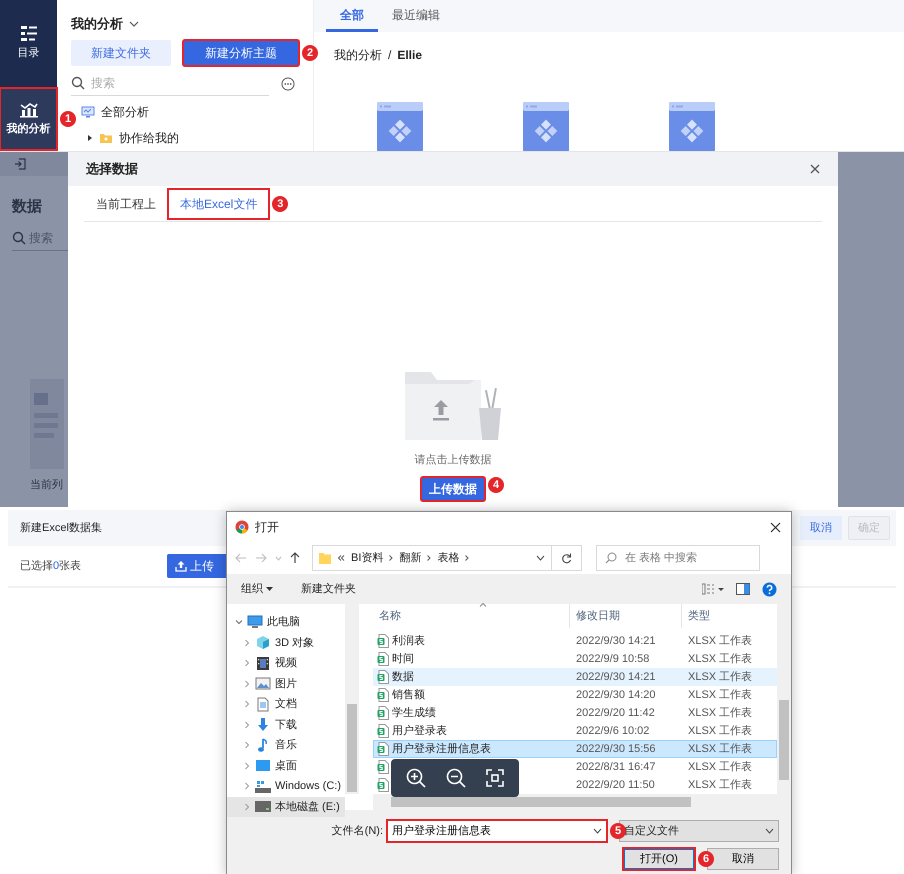 This screenshot has width=904, height=874. Describe the element at coordinates (106, 138) in the screenshot. I see `shared-folder-icon` at that location.